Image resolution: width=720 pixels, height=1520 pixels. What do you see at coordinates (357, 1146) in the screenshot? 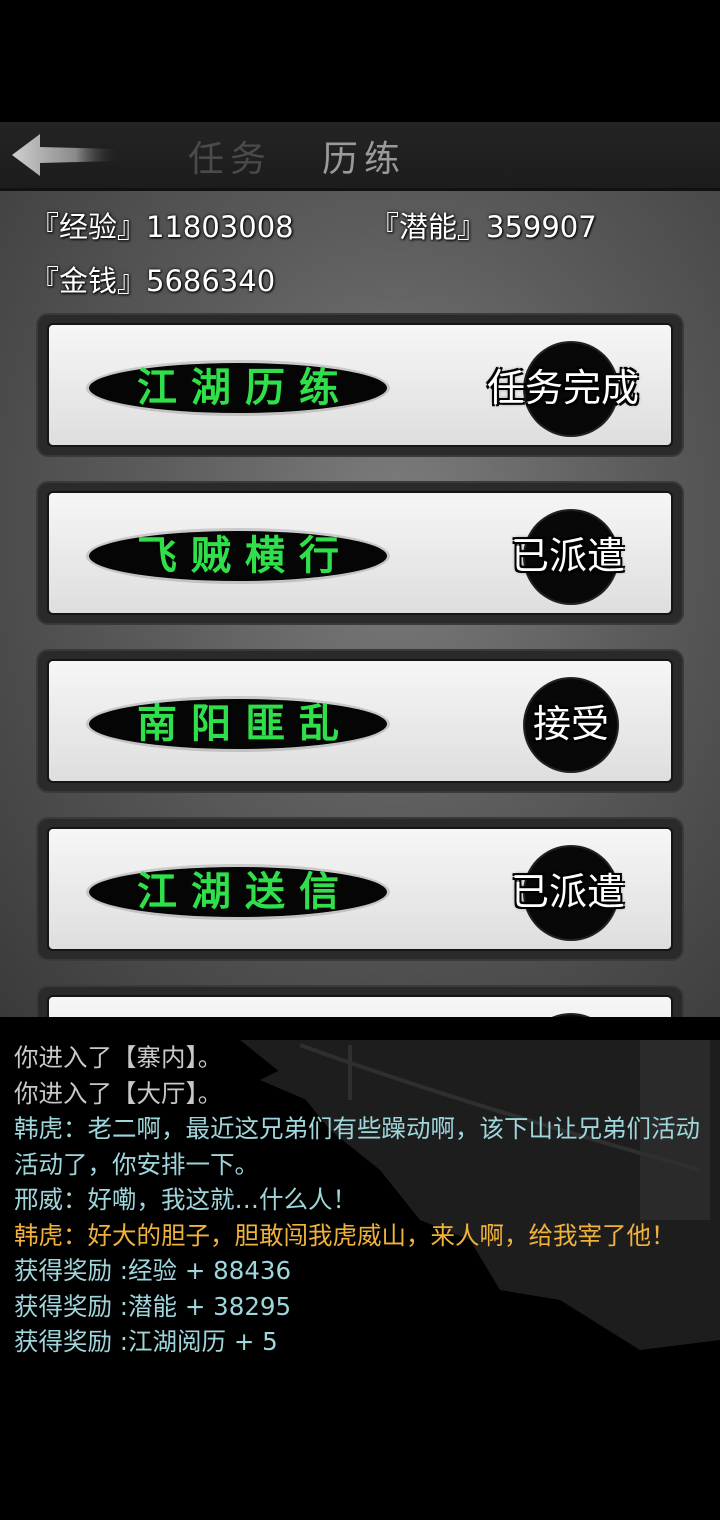
I see `log-line: 韩虎：老二啊，最近这兄弟们有些躁动啊，该下山让兄弟们活动活动了，你安排一下。` at bounding box center [357, 1146].